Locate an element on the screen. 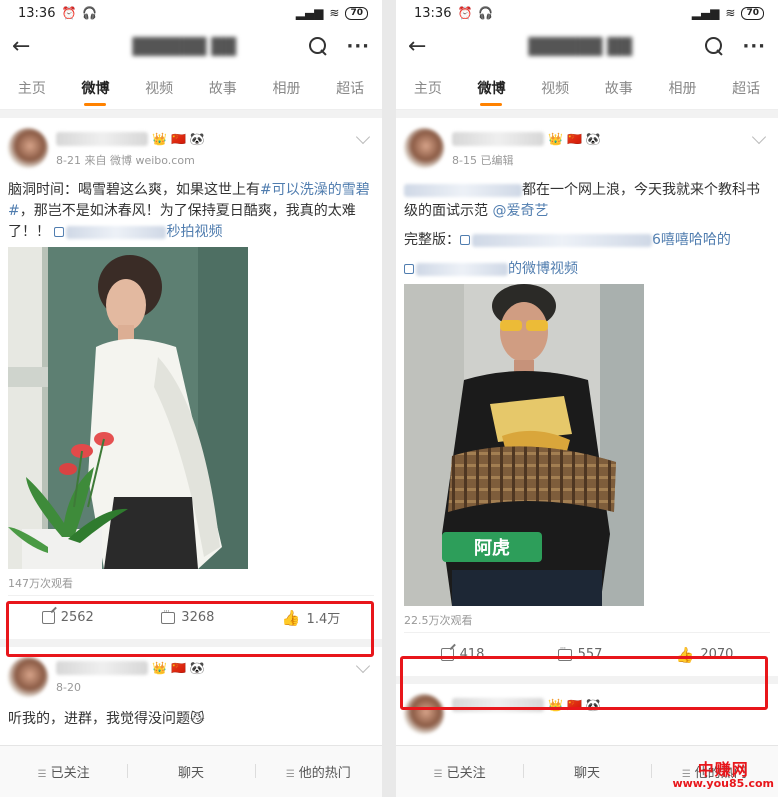 The width and height of the screenshot is (778, 797). view-count: 22.5万次观看 is located at coordinates (438, 620).